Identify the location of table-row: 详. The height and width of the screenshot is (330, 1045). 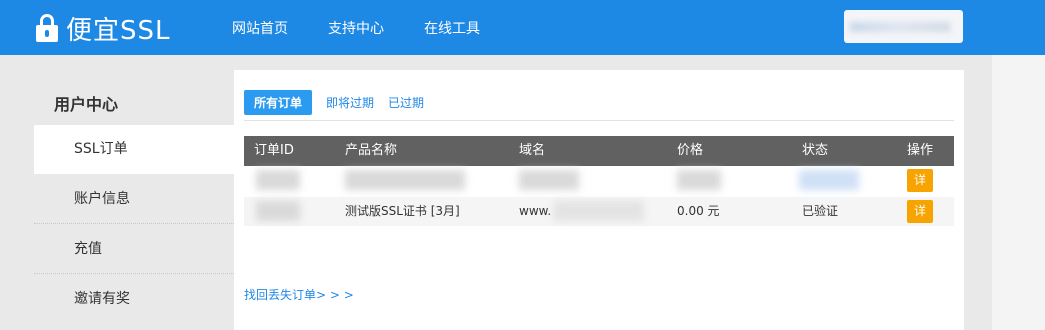
(599, 180).